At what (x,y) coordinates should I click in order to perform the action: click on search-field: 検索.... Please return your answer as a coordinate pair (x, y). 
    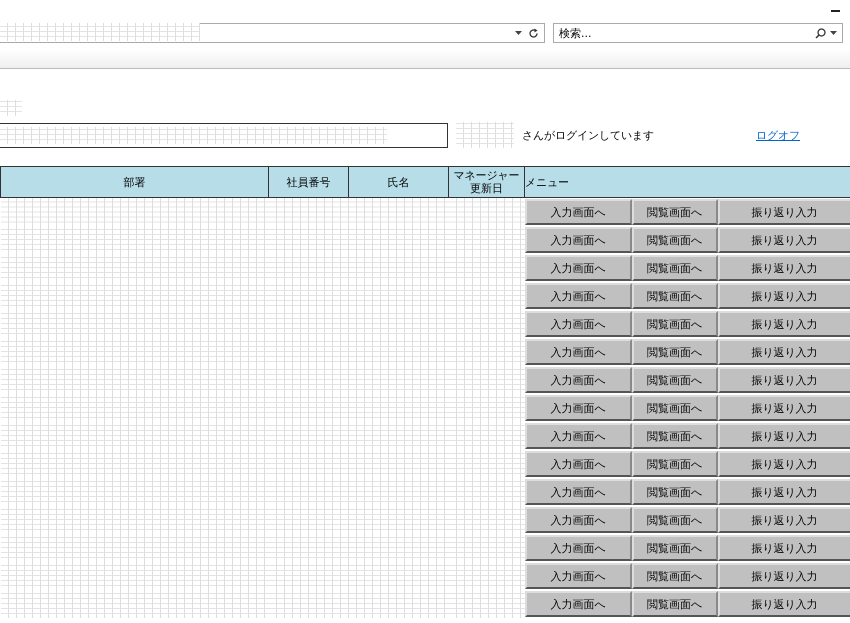
    Looking at the image, I should click on (698, 33).